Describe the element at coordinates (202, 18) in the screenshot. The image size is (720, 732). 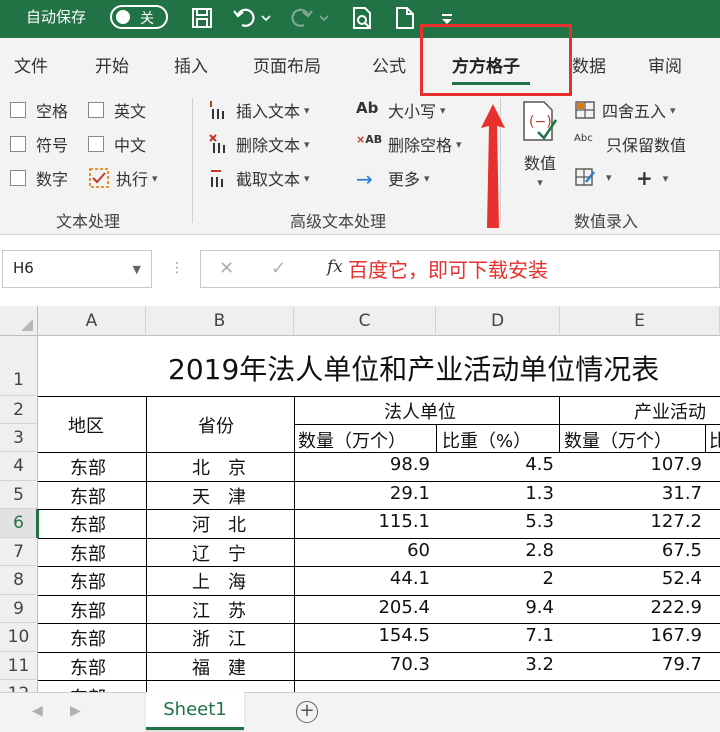
I see `save-icon` at that location.